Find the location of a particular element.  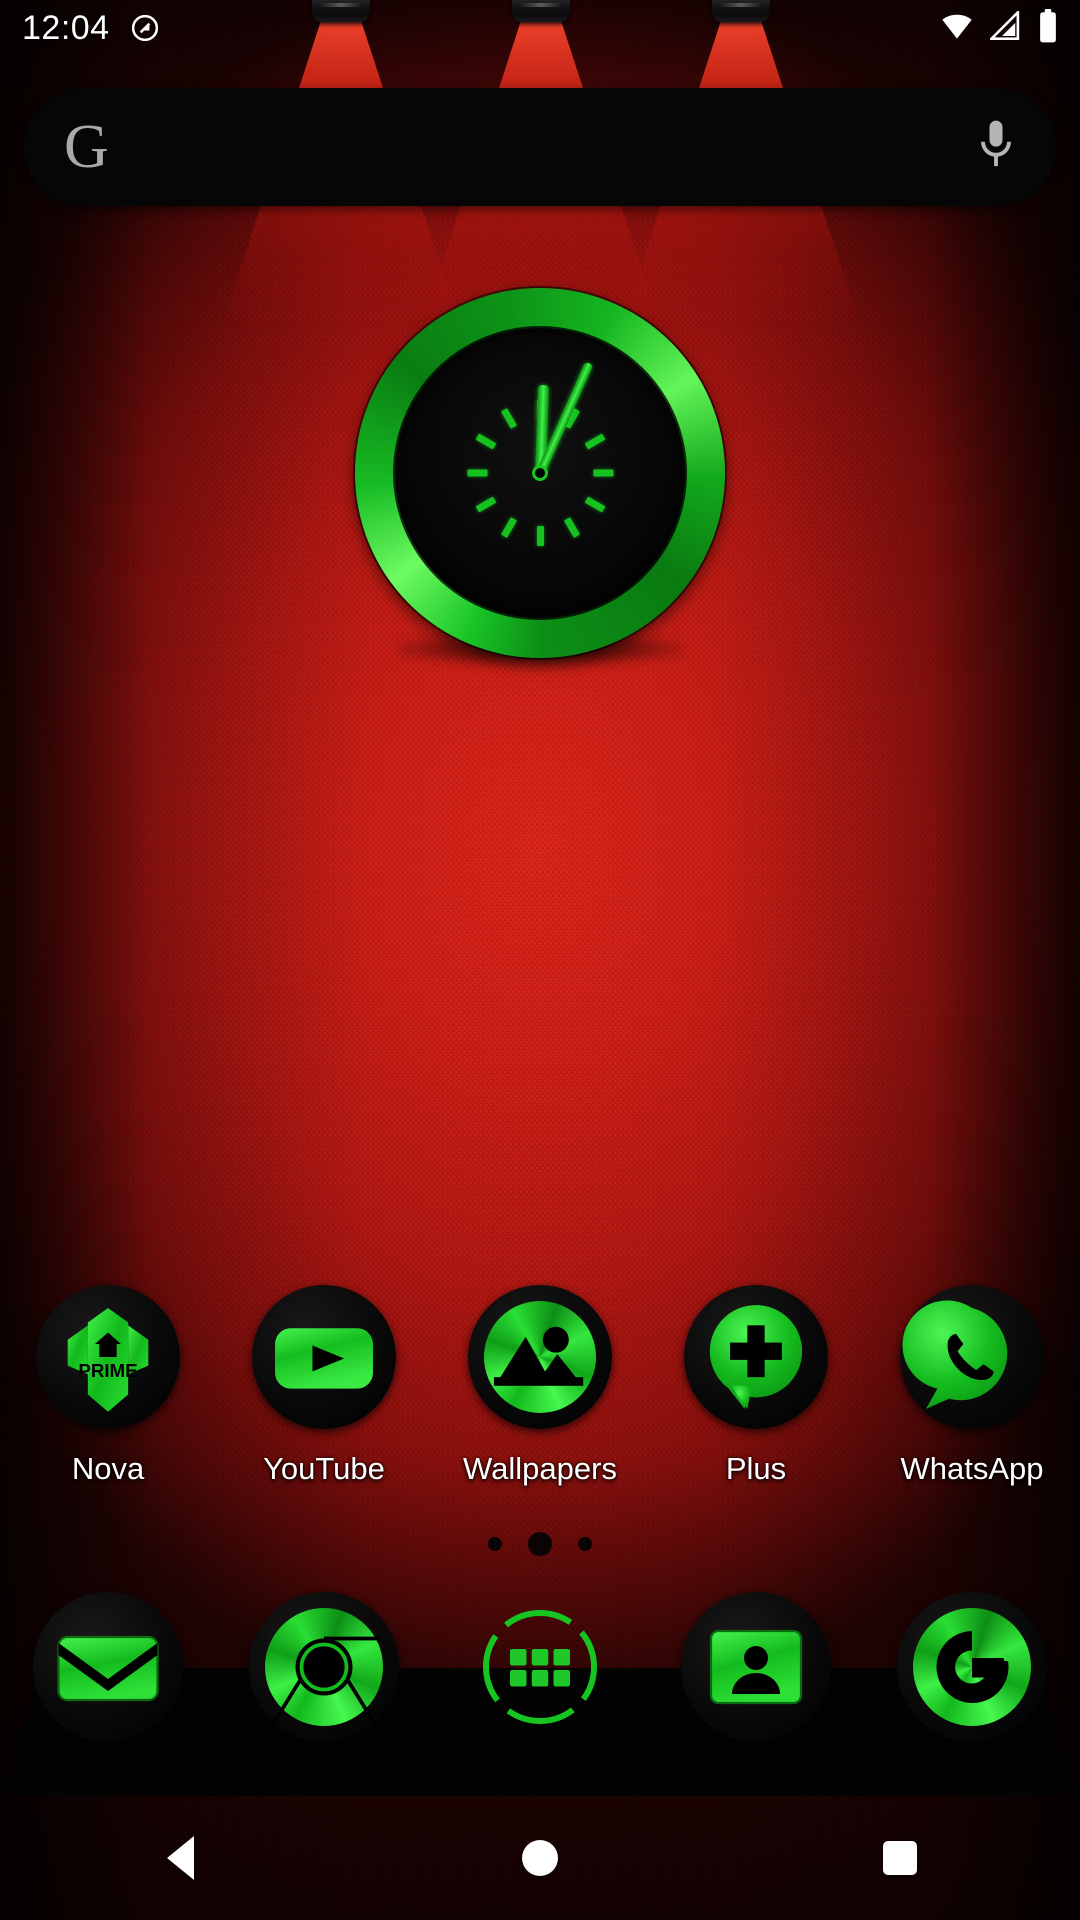

app-item-nova: PRIME Nova is located at coordinates (108, 1386).